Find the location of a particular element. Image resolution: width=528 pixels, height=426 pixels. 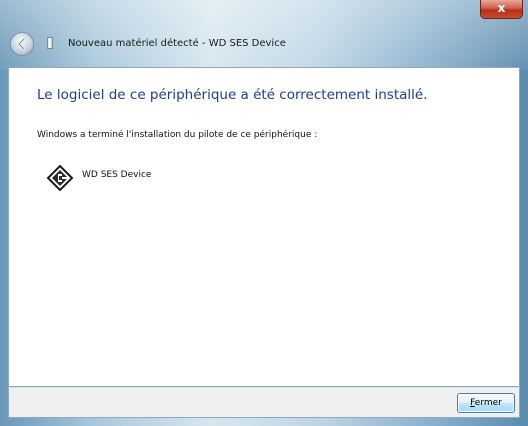

navigation-bar: Nouveau matériel détecté - WD SES Device is located at coordinates (264, 45).